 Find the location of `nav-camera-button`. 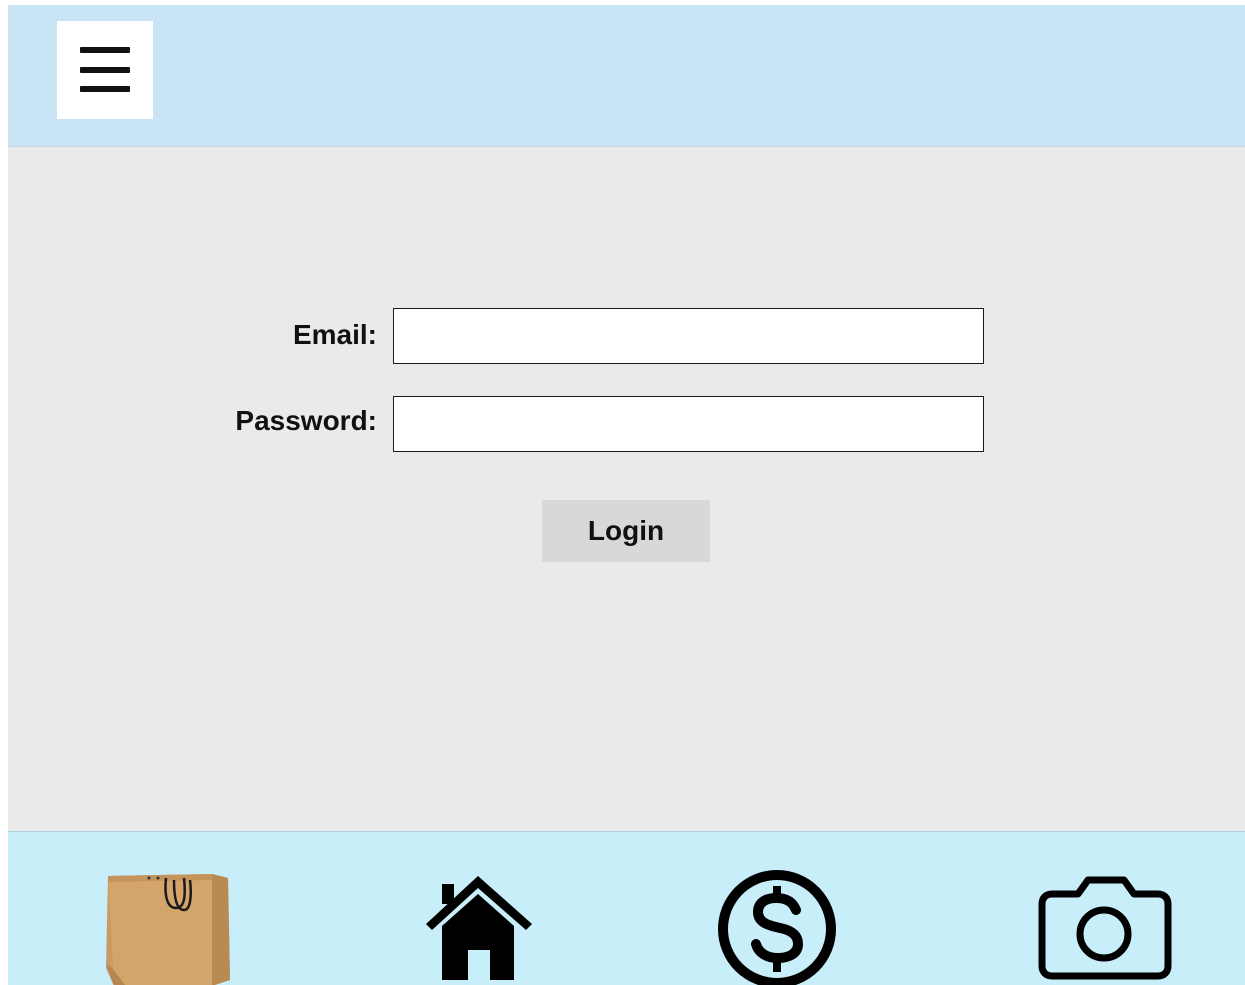

nav-camera-button is located at coordinates (1106, 928).